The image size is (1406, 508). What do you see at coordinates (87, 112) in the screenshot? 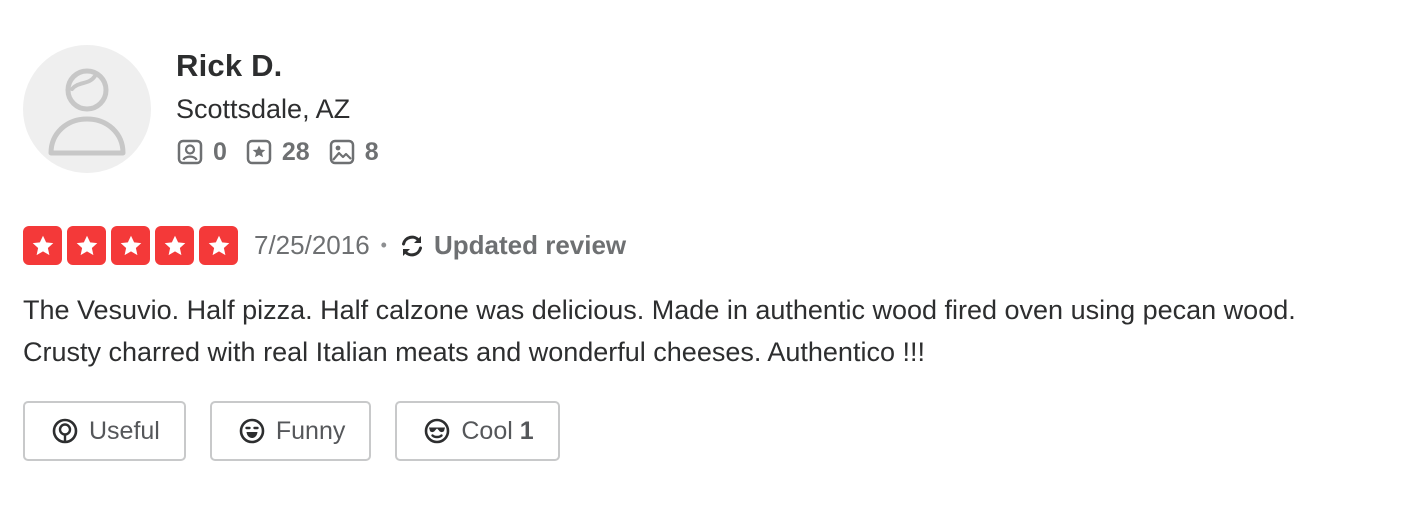
I see `default-user-icon` at bounding box center [87, 112].